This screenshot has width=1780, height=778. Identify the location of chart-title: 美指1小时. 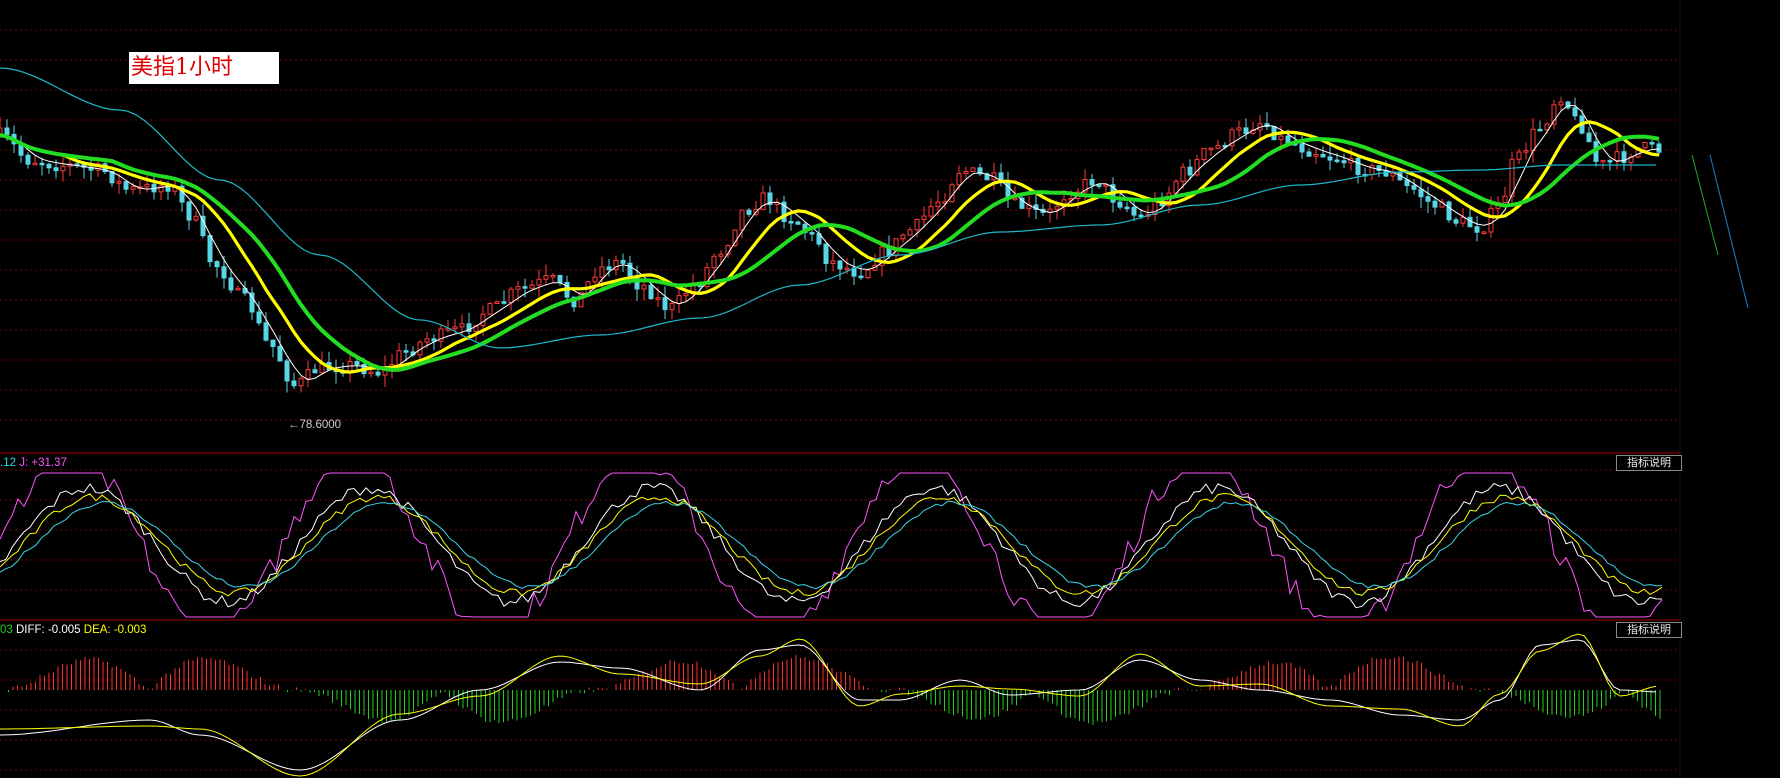
(204, 68).